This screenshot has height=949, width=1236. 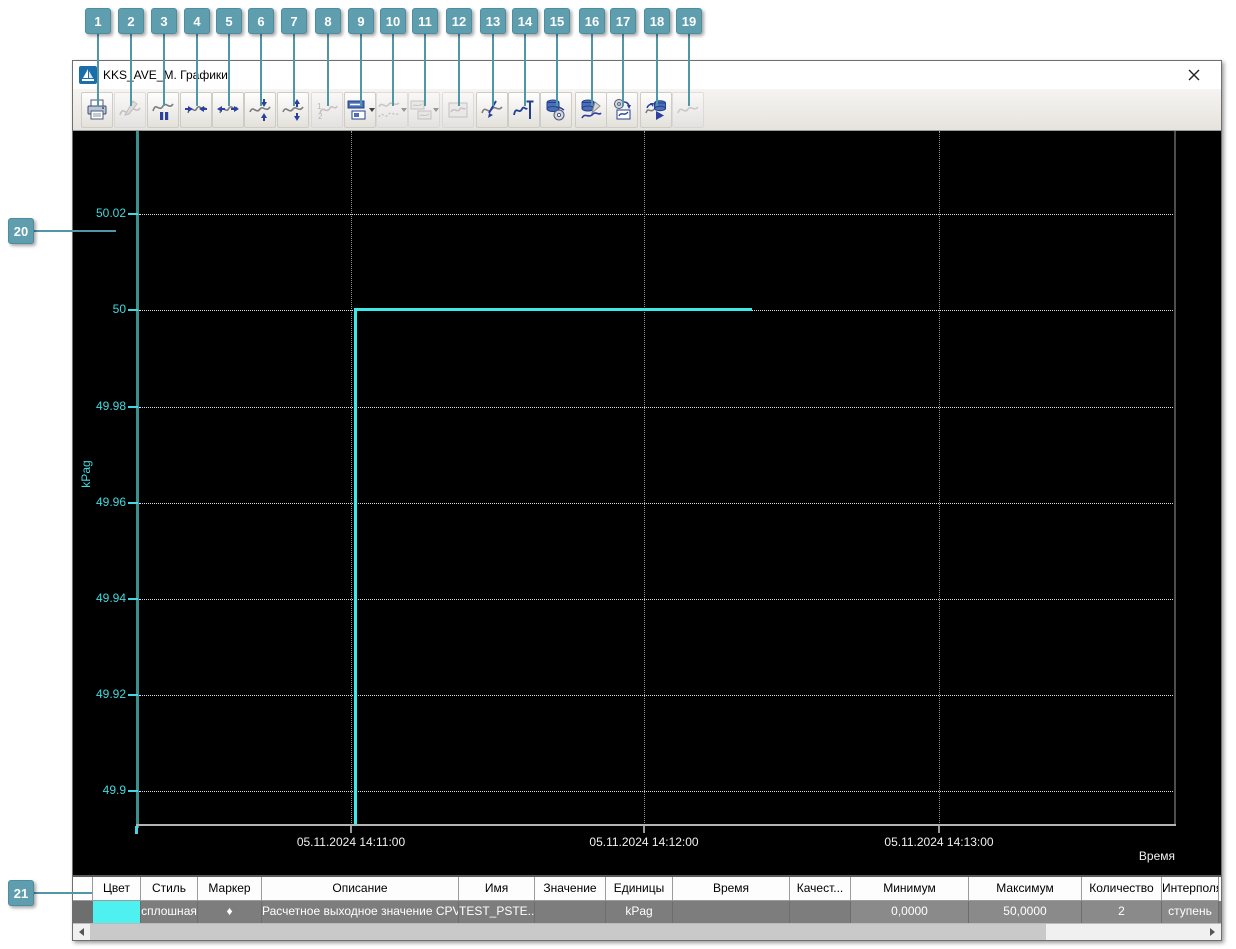 I want to click on chevron-right-icon, so click(x=1212, y=932).